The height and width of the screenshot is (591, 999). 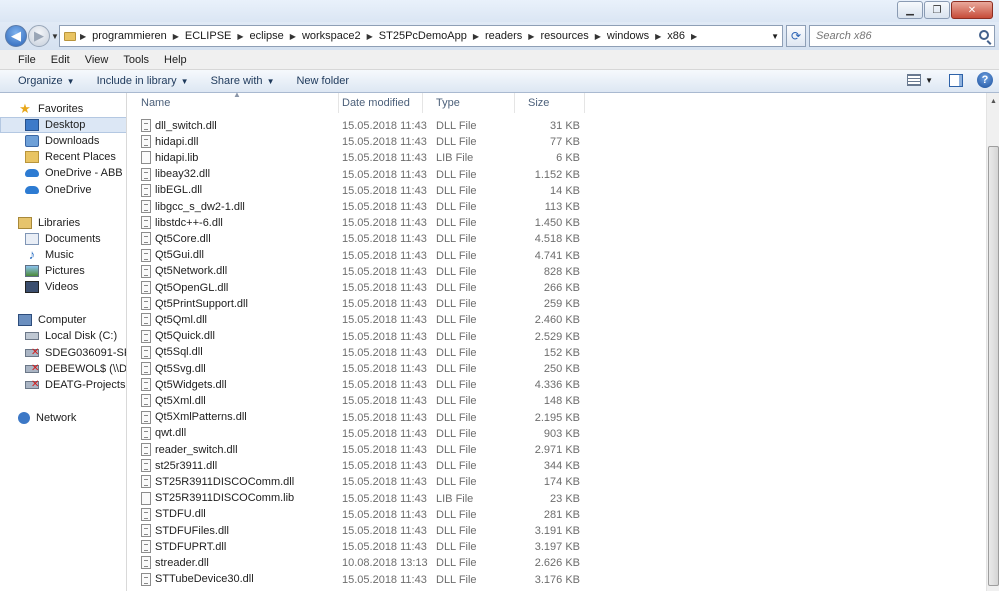 I want to click on file-name: reader_switch.dll, so click(x=189, y=449).